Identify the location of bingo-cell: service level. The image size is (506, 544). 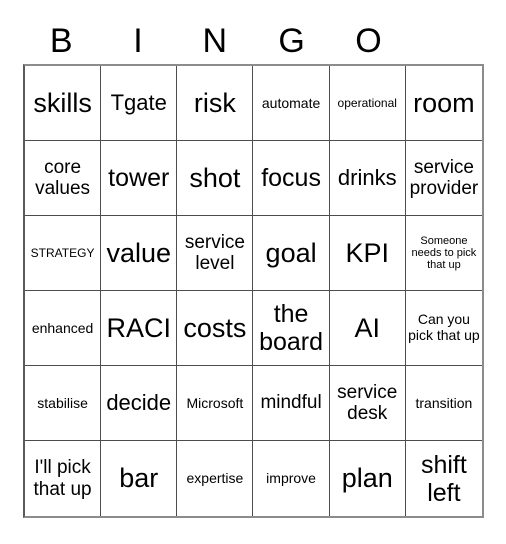
(215, 253).